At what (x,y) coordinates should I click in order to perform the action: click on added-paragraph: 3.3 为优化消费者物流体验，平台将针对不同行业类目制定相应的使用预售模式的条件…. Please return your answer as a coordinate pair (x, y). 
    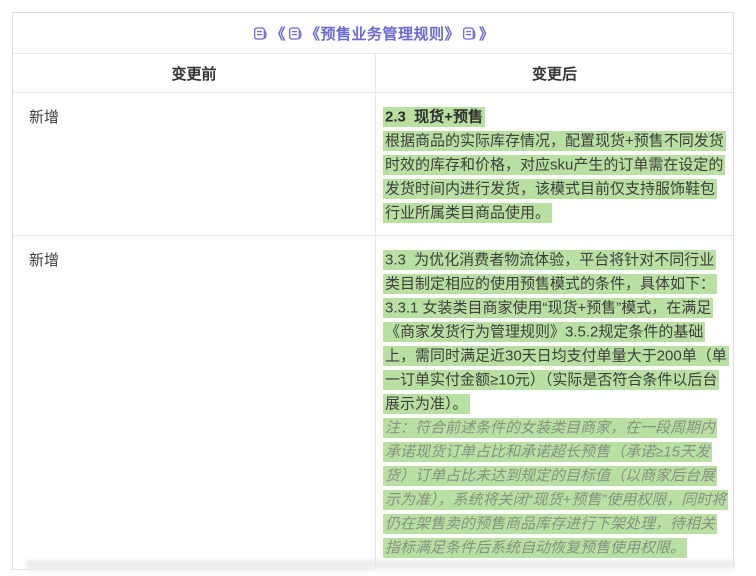
    Looking at the image, I should click on (550, 271).